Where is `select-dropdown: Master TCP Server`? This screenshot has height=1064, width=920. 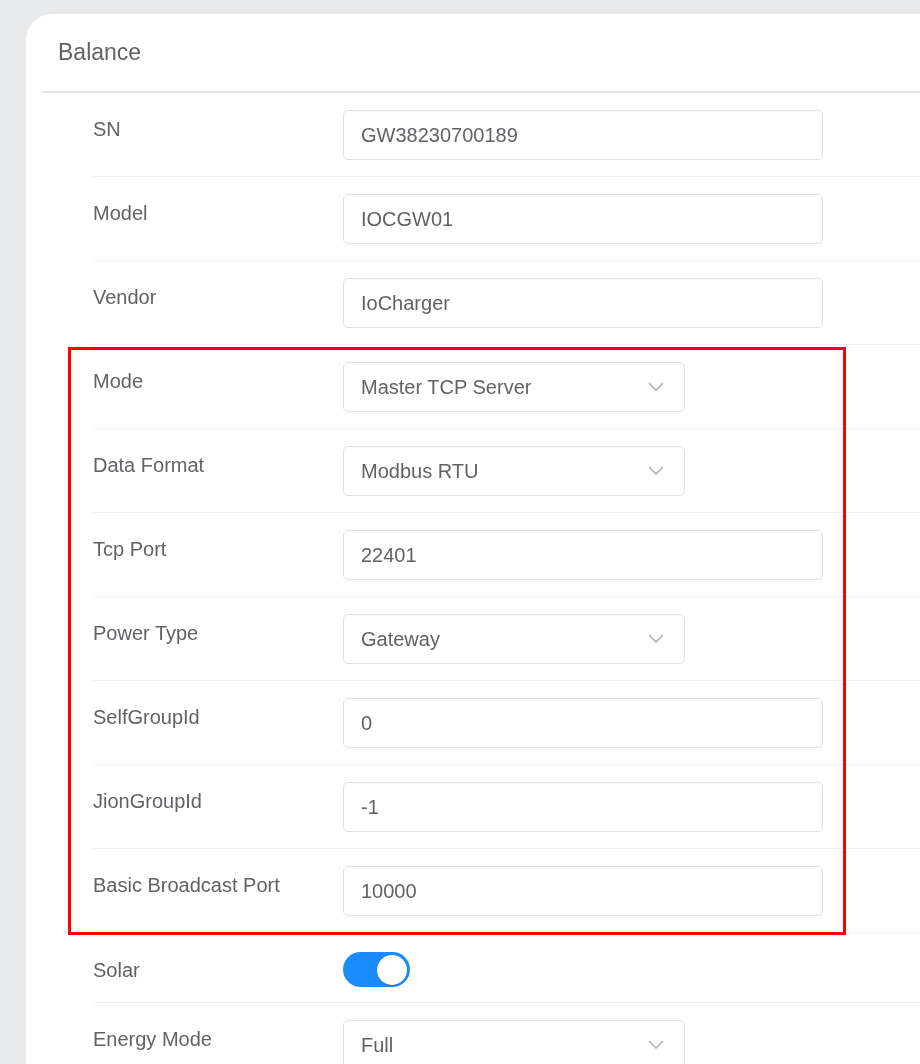 select-dropdown: Master TCP Server is located at coordinates (514, 387).